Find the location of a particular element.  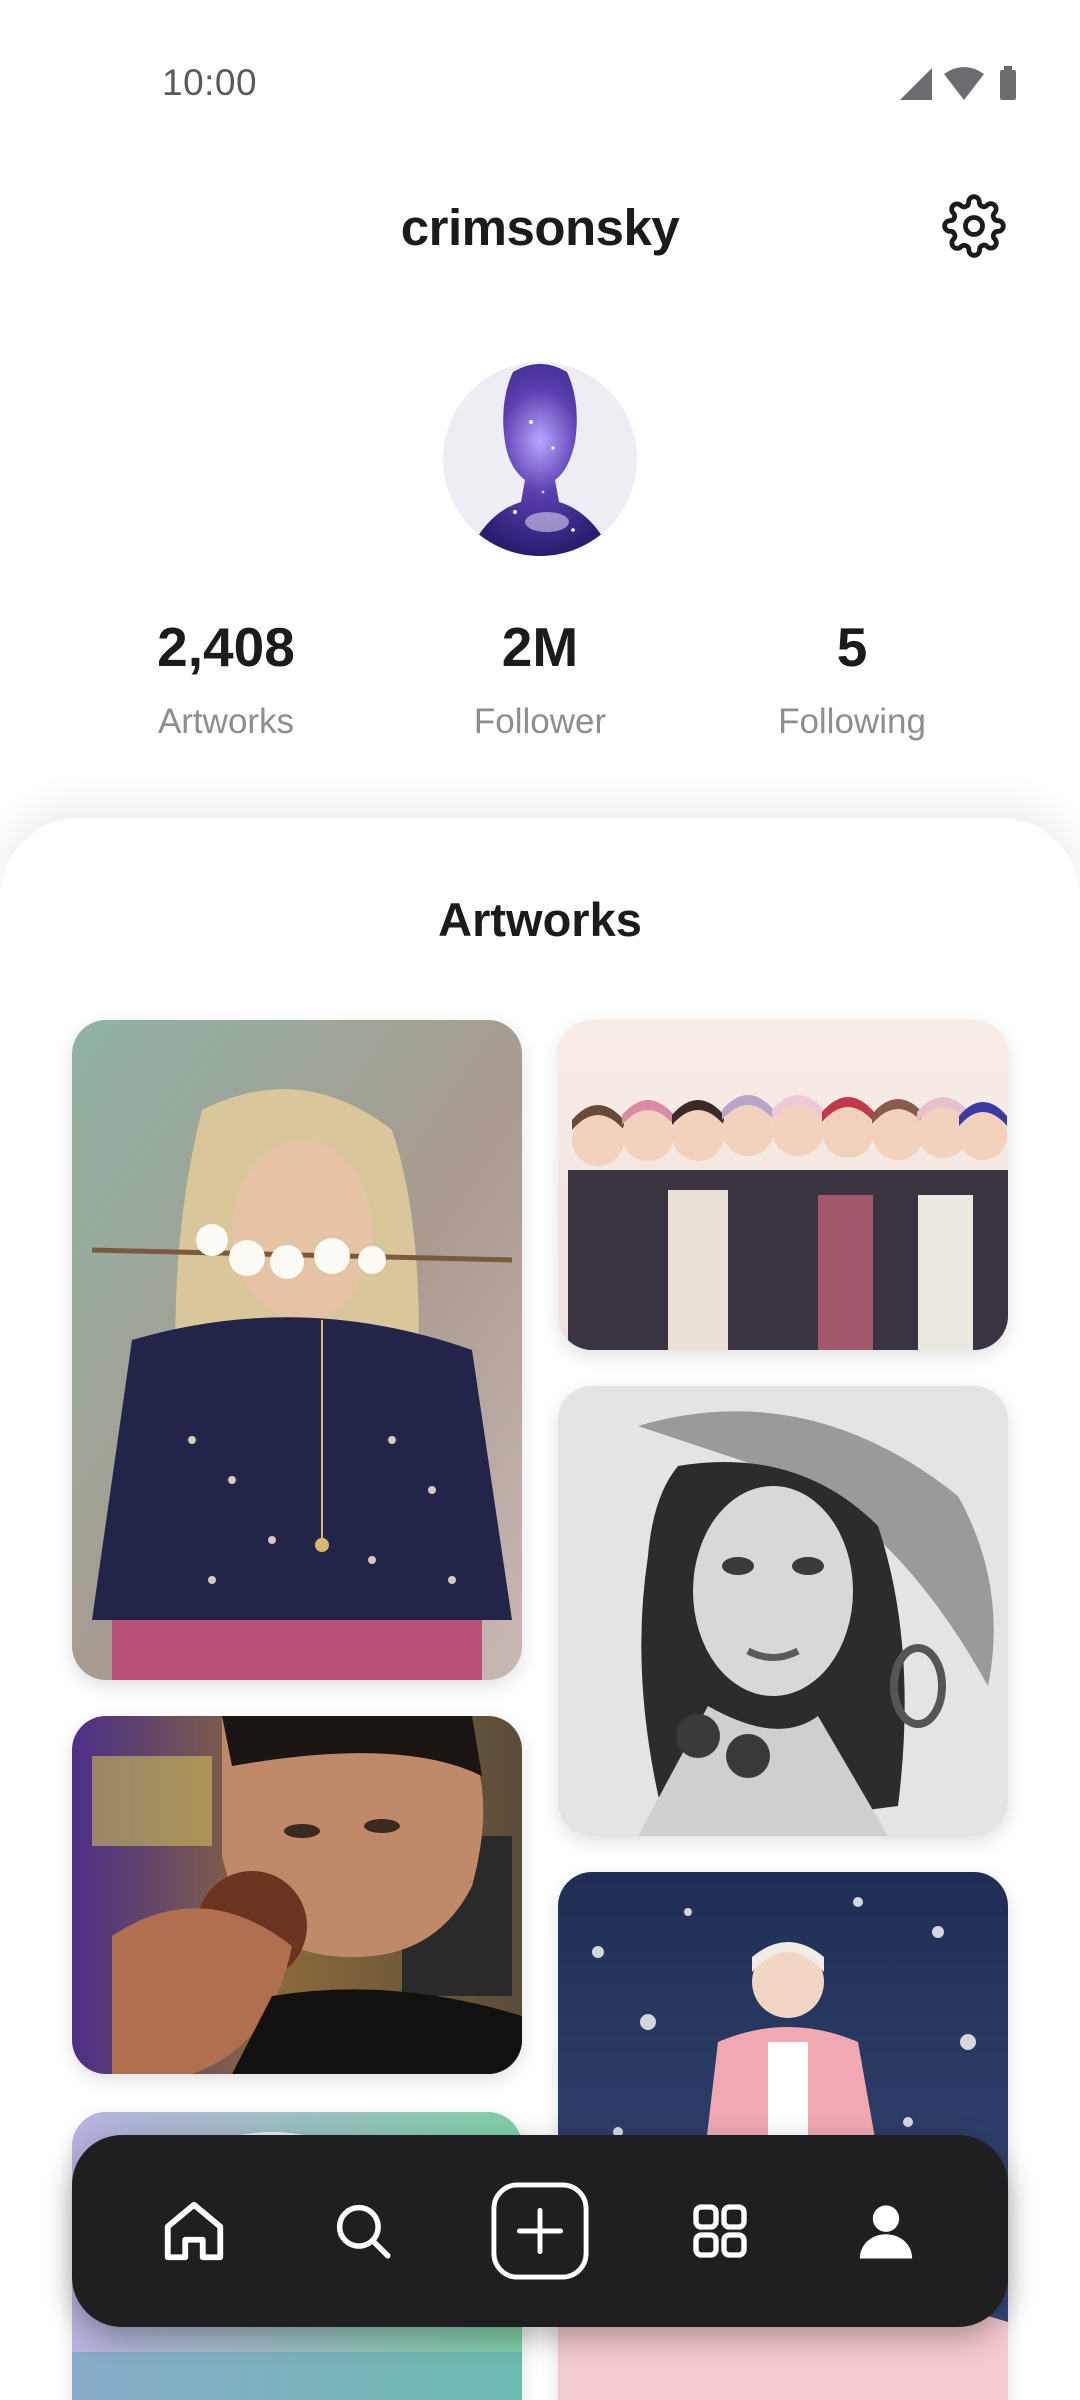

nav-search is located at coordinates (363, 2231).